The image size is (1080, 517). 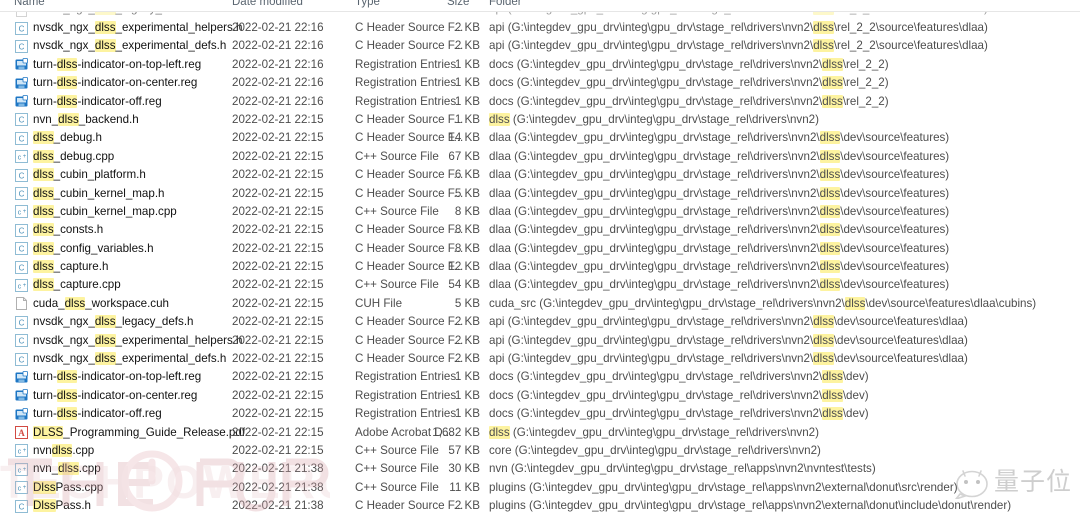 What do you see at coordinates (456, 432) in the screenshot?
I see `cell-size: 1,682 KB` at bounding box center [456, 432].